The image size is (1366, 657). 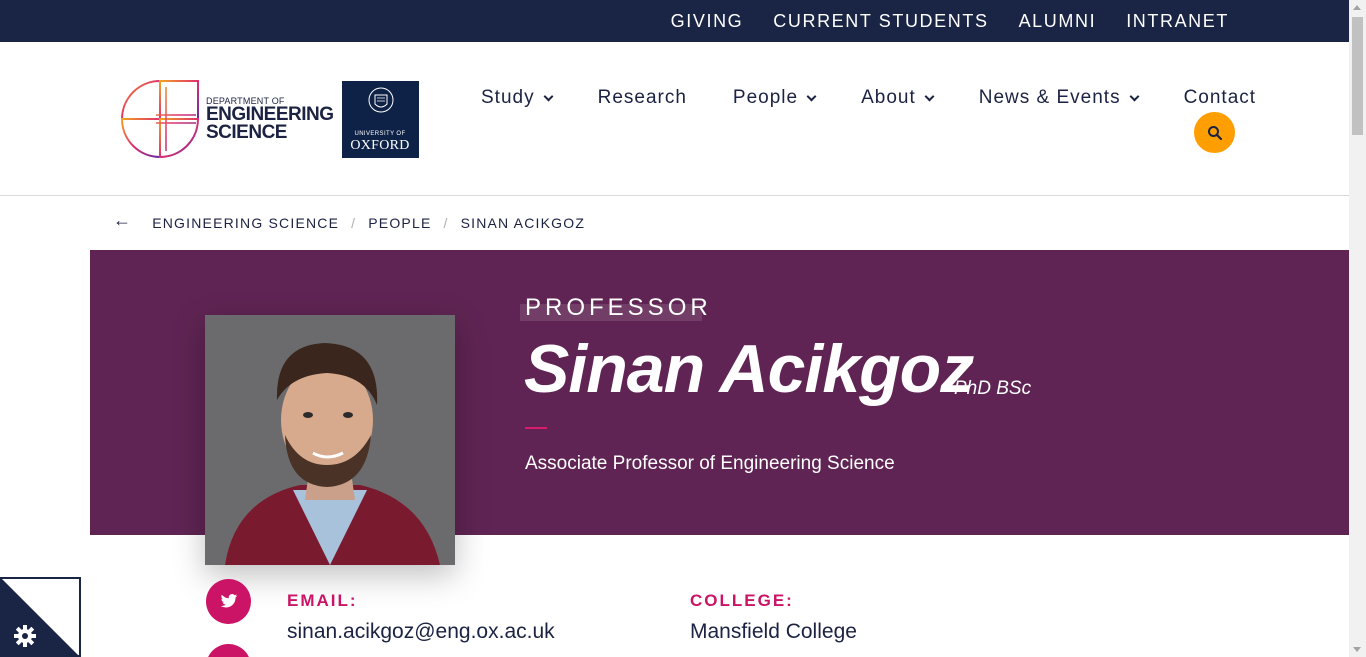 I want to click on profile-portrait-image, so click(x=330, y=440).